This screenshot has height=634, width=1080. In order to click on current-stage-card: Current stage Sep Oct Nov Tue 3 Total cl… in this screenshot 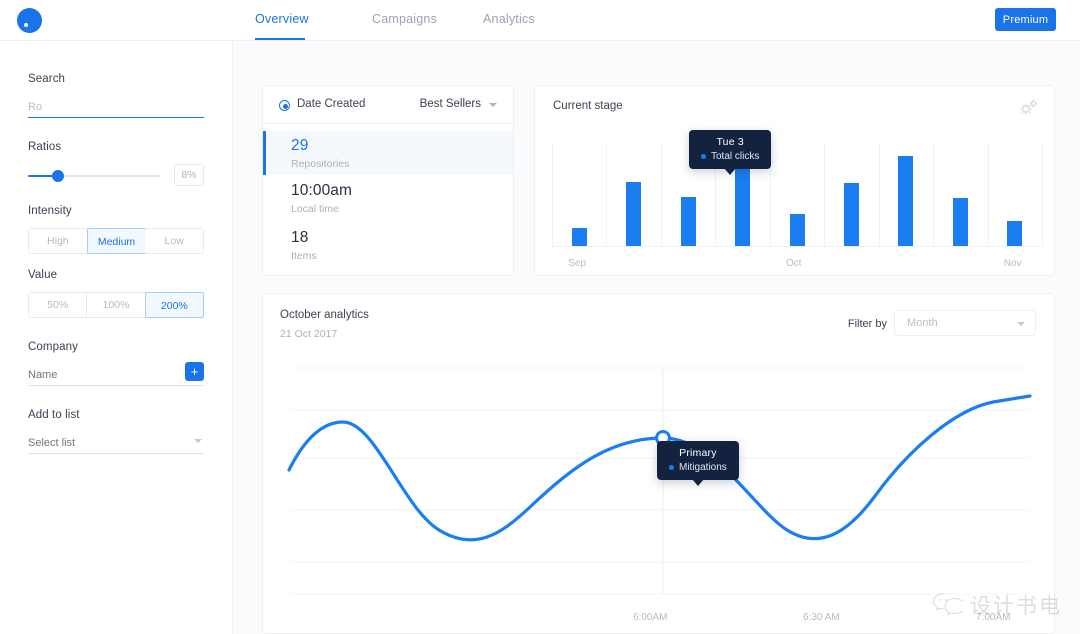, I will do `click(794, 180)`.